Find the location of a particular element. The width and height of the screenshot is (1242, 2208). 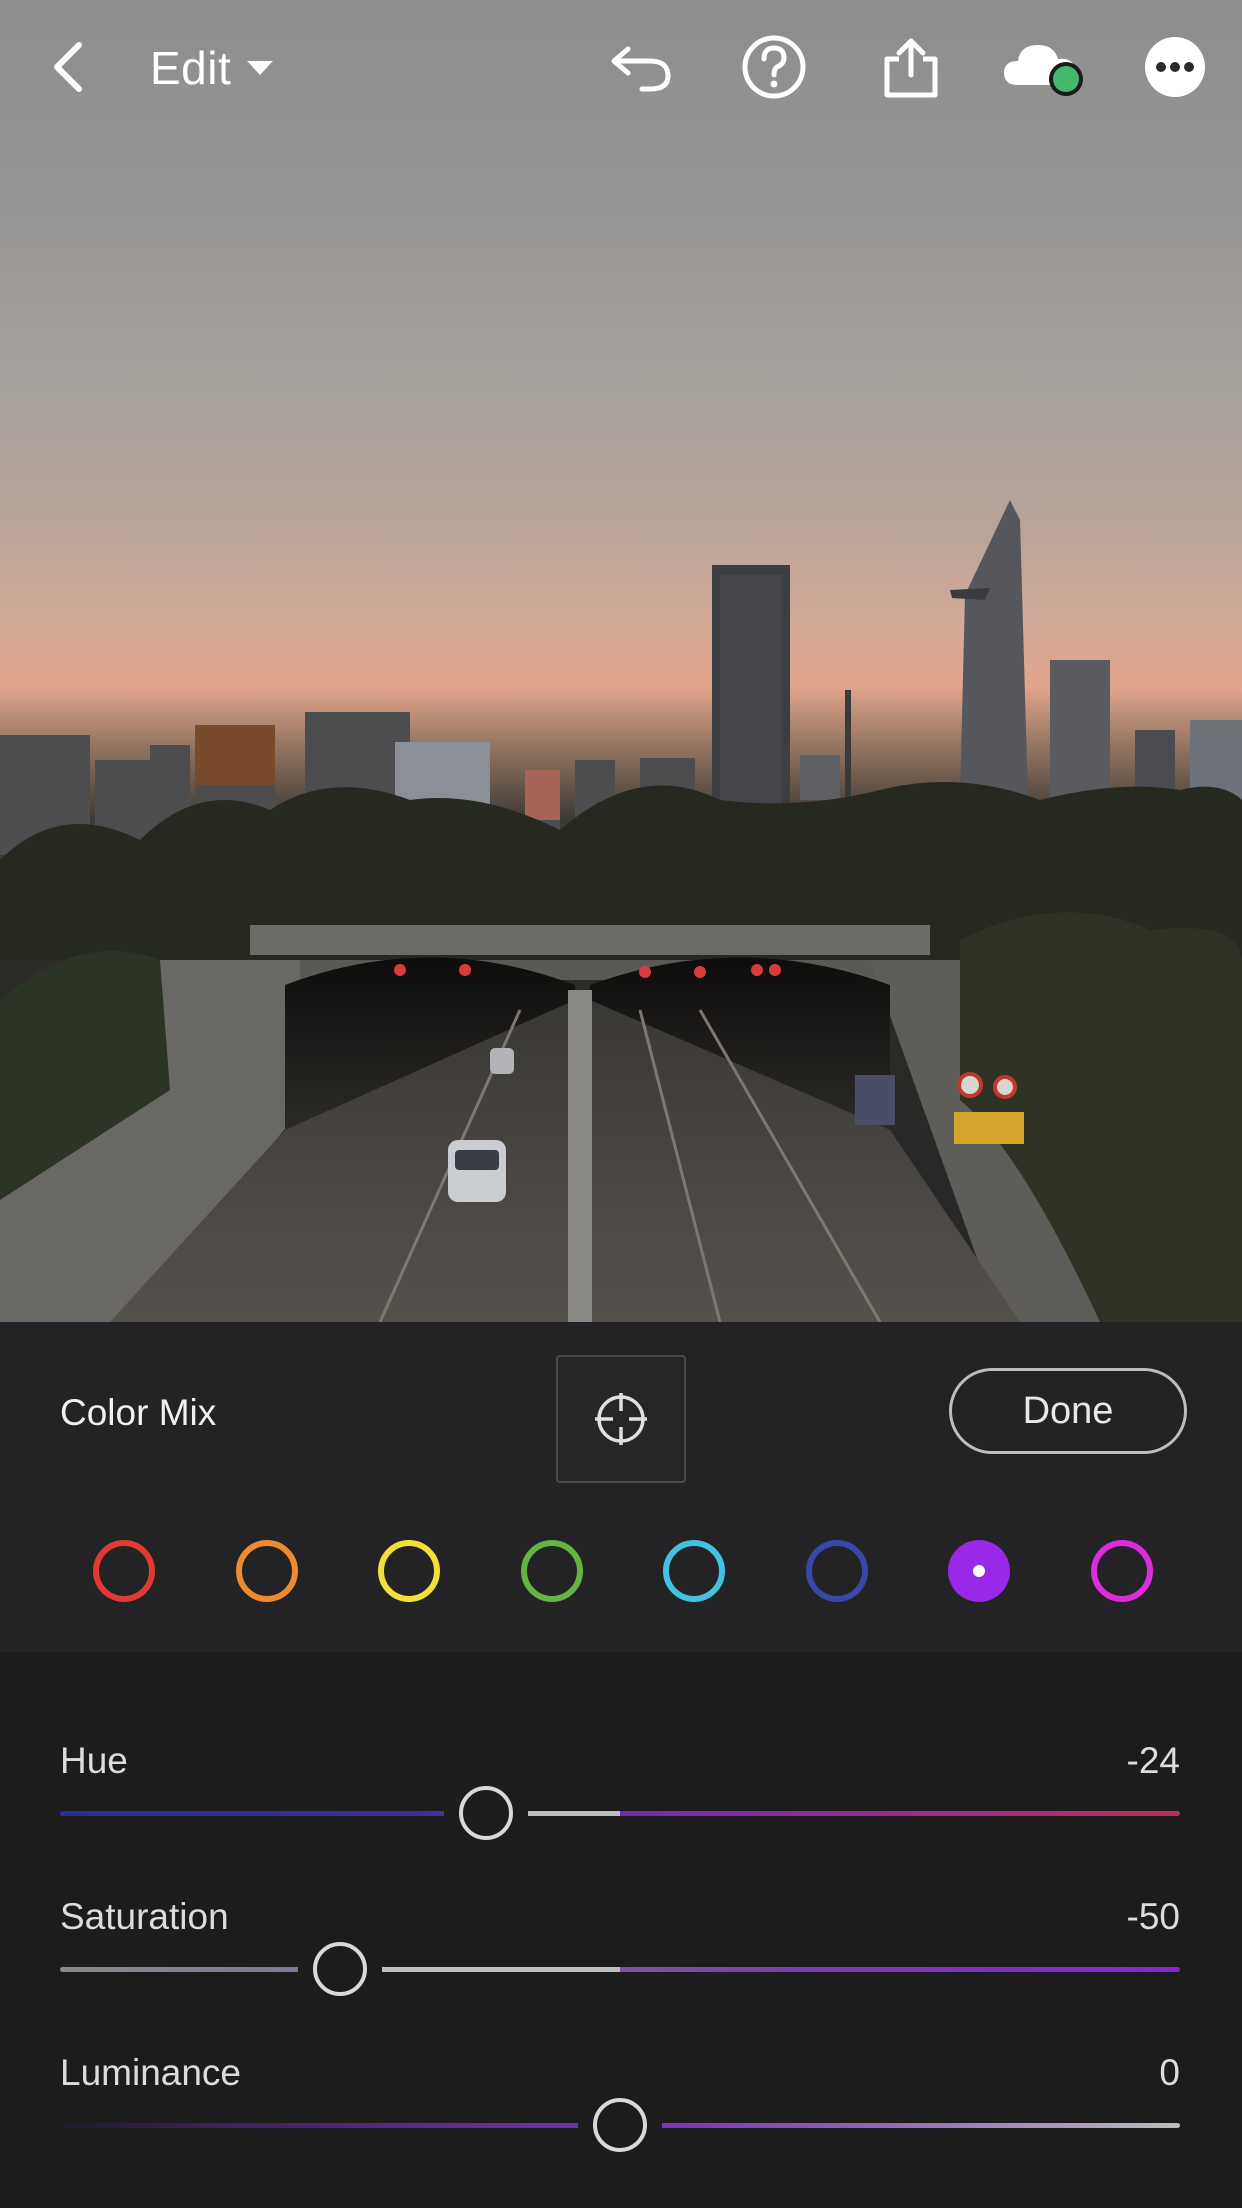

chevron-left-icon is located at coordinates (68, 67).